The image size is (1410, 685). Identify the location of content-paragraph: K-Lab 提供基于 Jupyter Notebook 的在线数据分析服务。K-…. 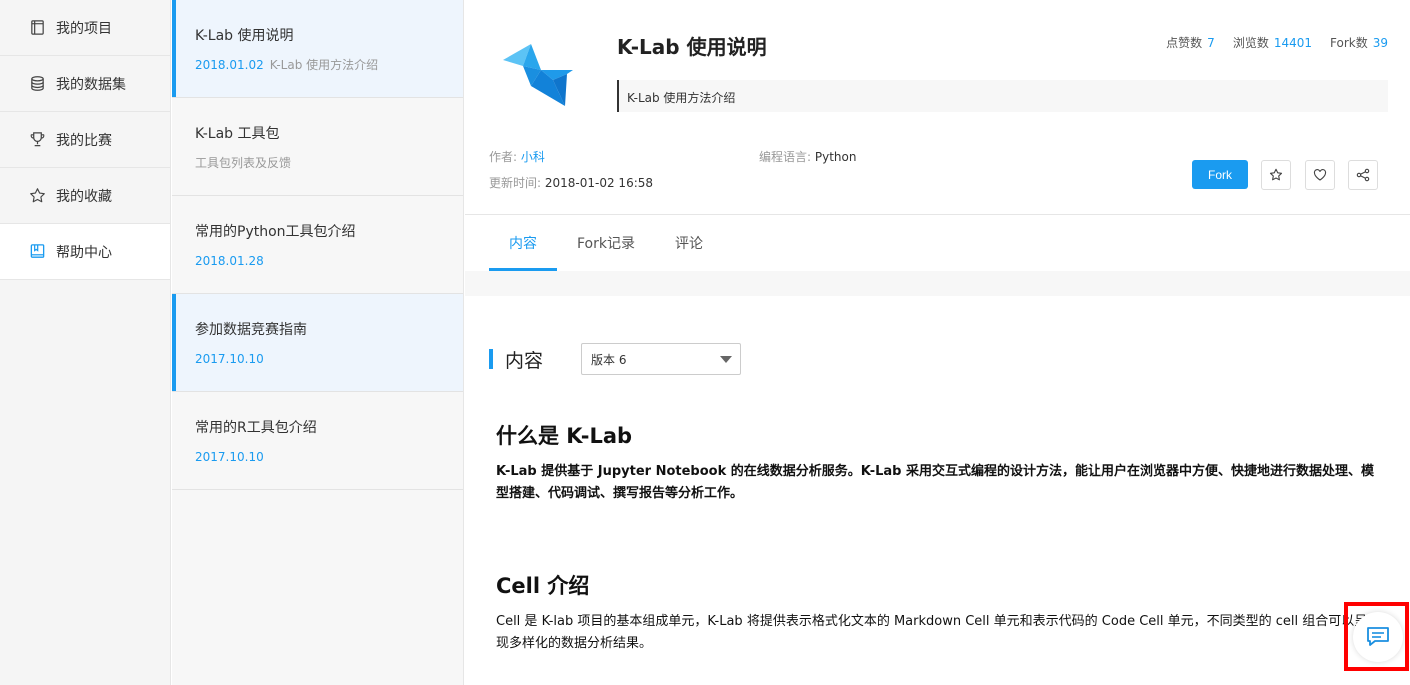
(935, 482).